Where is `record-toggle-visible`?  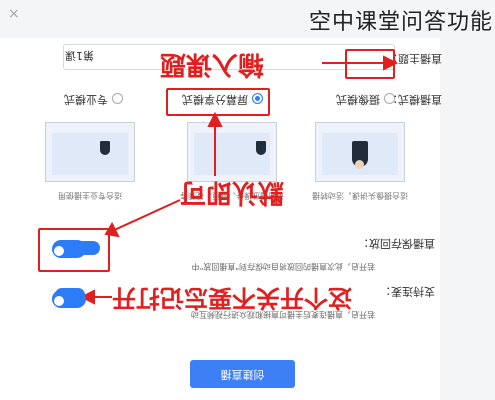 record-toggle-visible is located at coordinates (69, 249).